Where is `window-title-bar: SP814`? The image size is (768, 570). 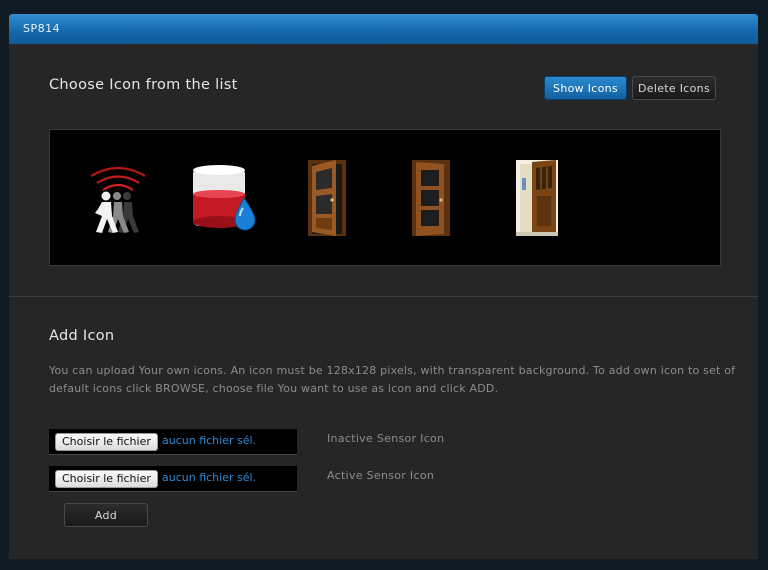
window-title-bar: SP814 is located at coordinates (383, 29).